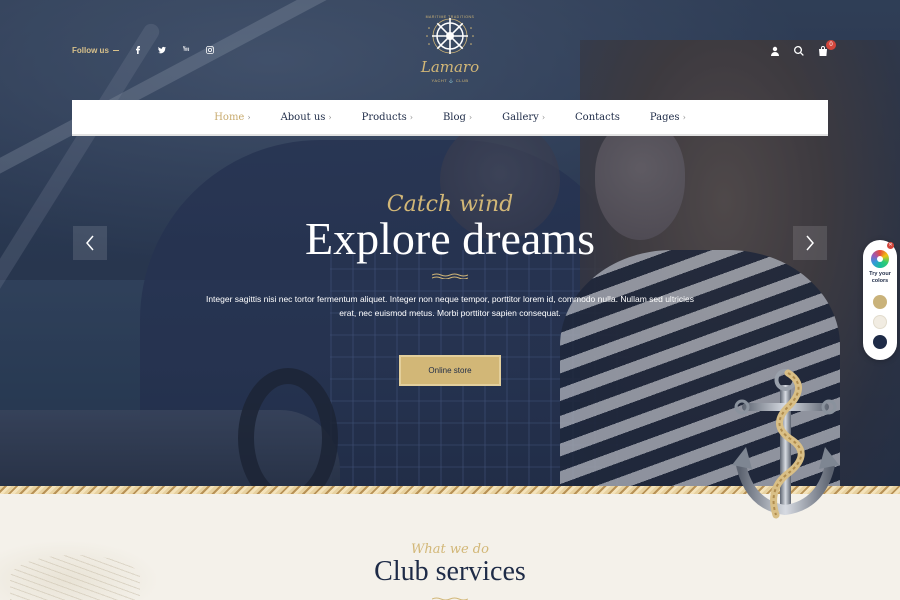 The width and height of the screenshot is (900, 600). I want to click on nav-item-home: Home ›, so click(232, 117).